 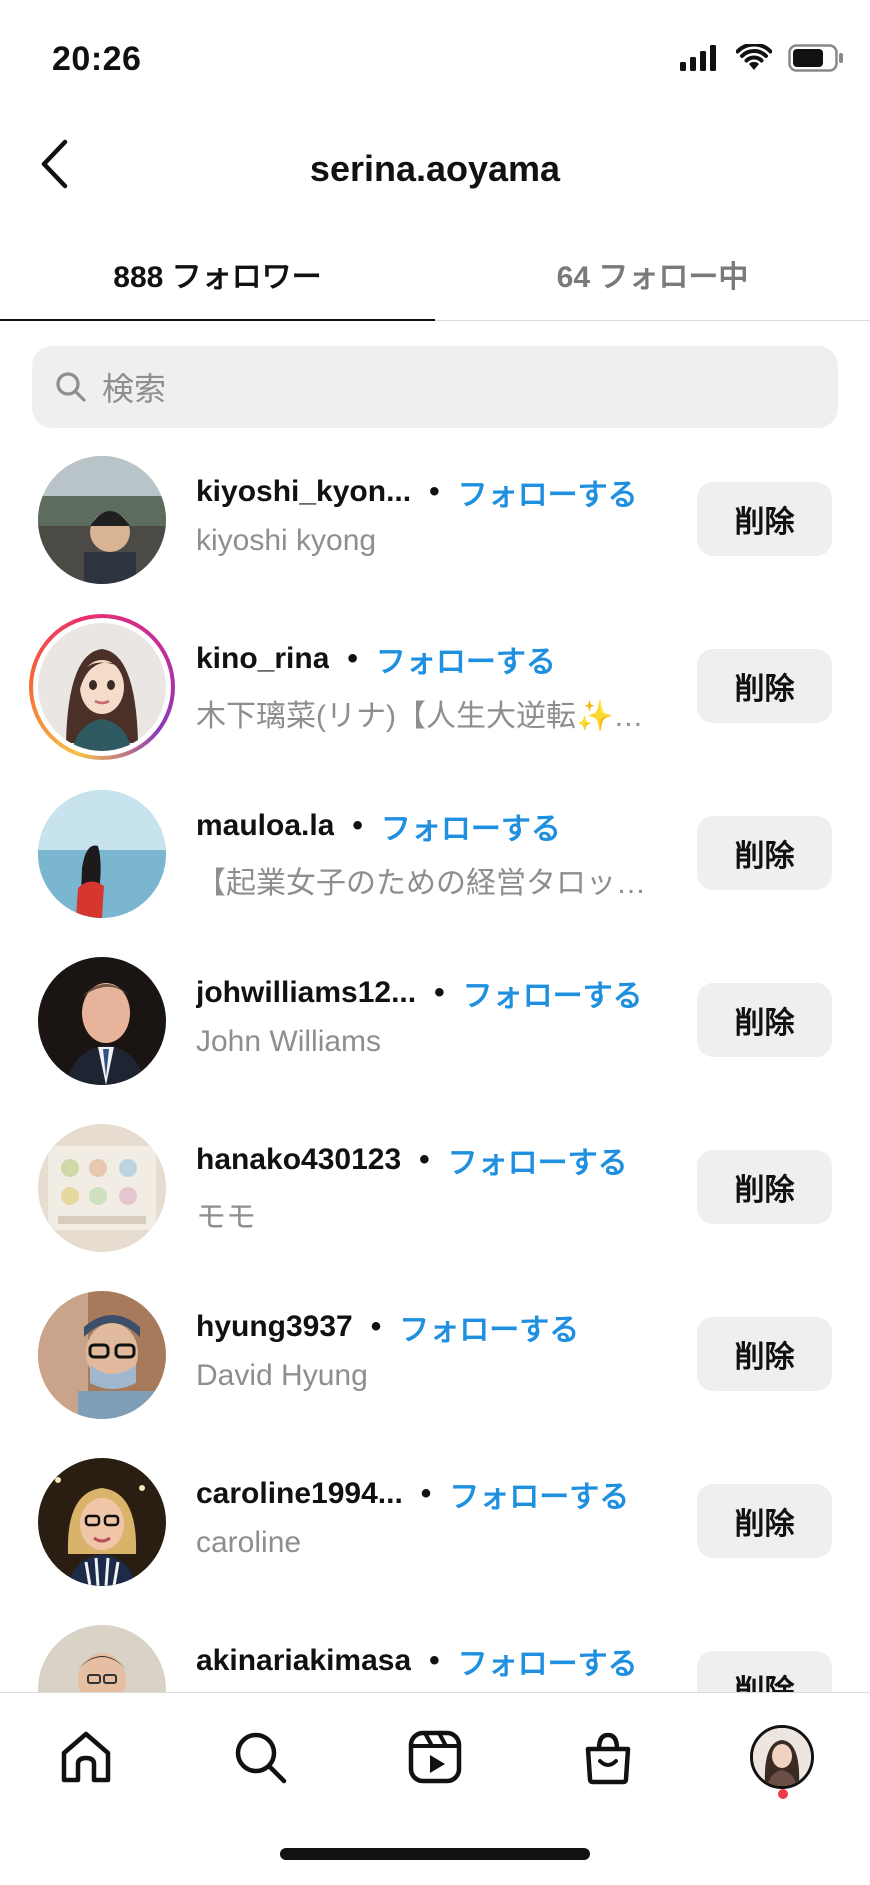 I want to click on full-name: モモ, so click(x=226, y=1217).